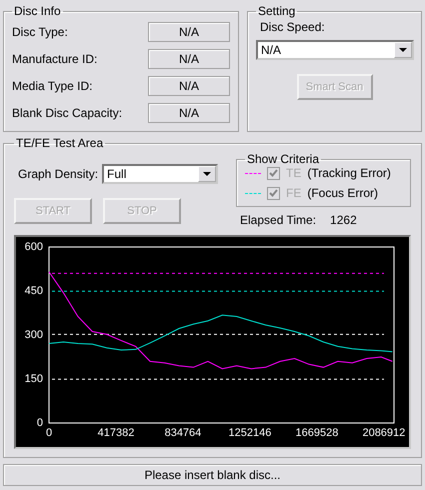 The height and width of the screenshot is (490, 425). I want to click on field-label: Graph Density:, so click(58, 174).